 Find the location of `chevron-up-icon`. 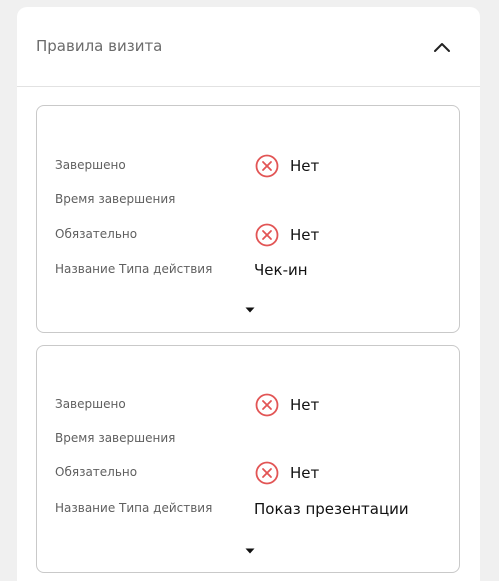

chevron-up-icon is located at coordinates (442, 47).